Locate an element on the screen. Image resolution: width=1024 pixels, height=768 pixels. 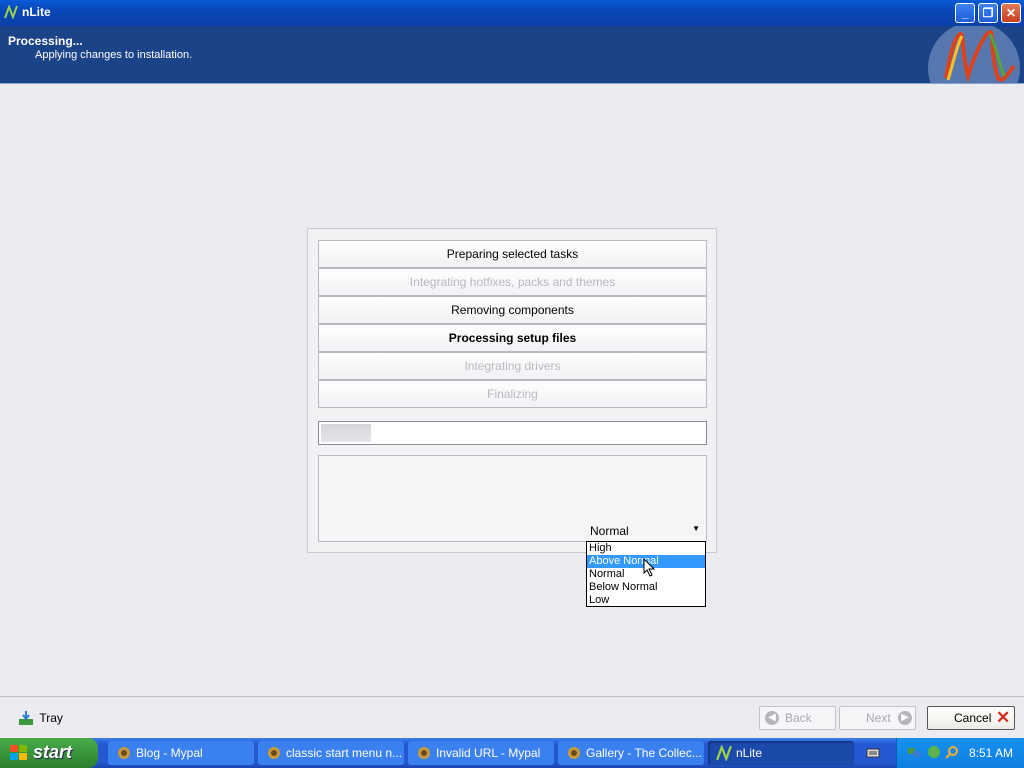
start-label: start is located at coordinates (53, 752).